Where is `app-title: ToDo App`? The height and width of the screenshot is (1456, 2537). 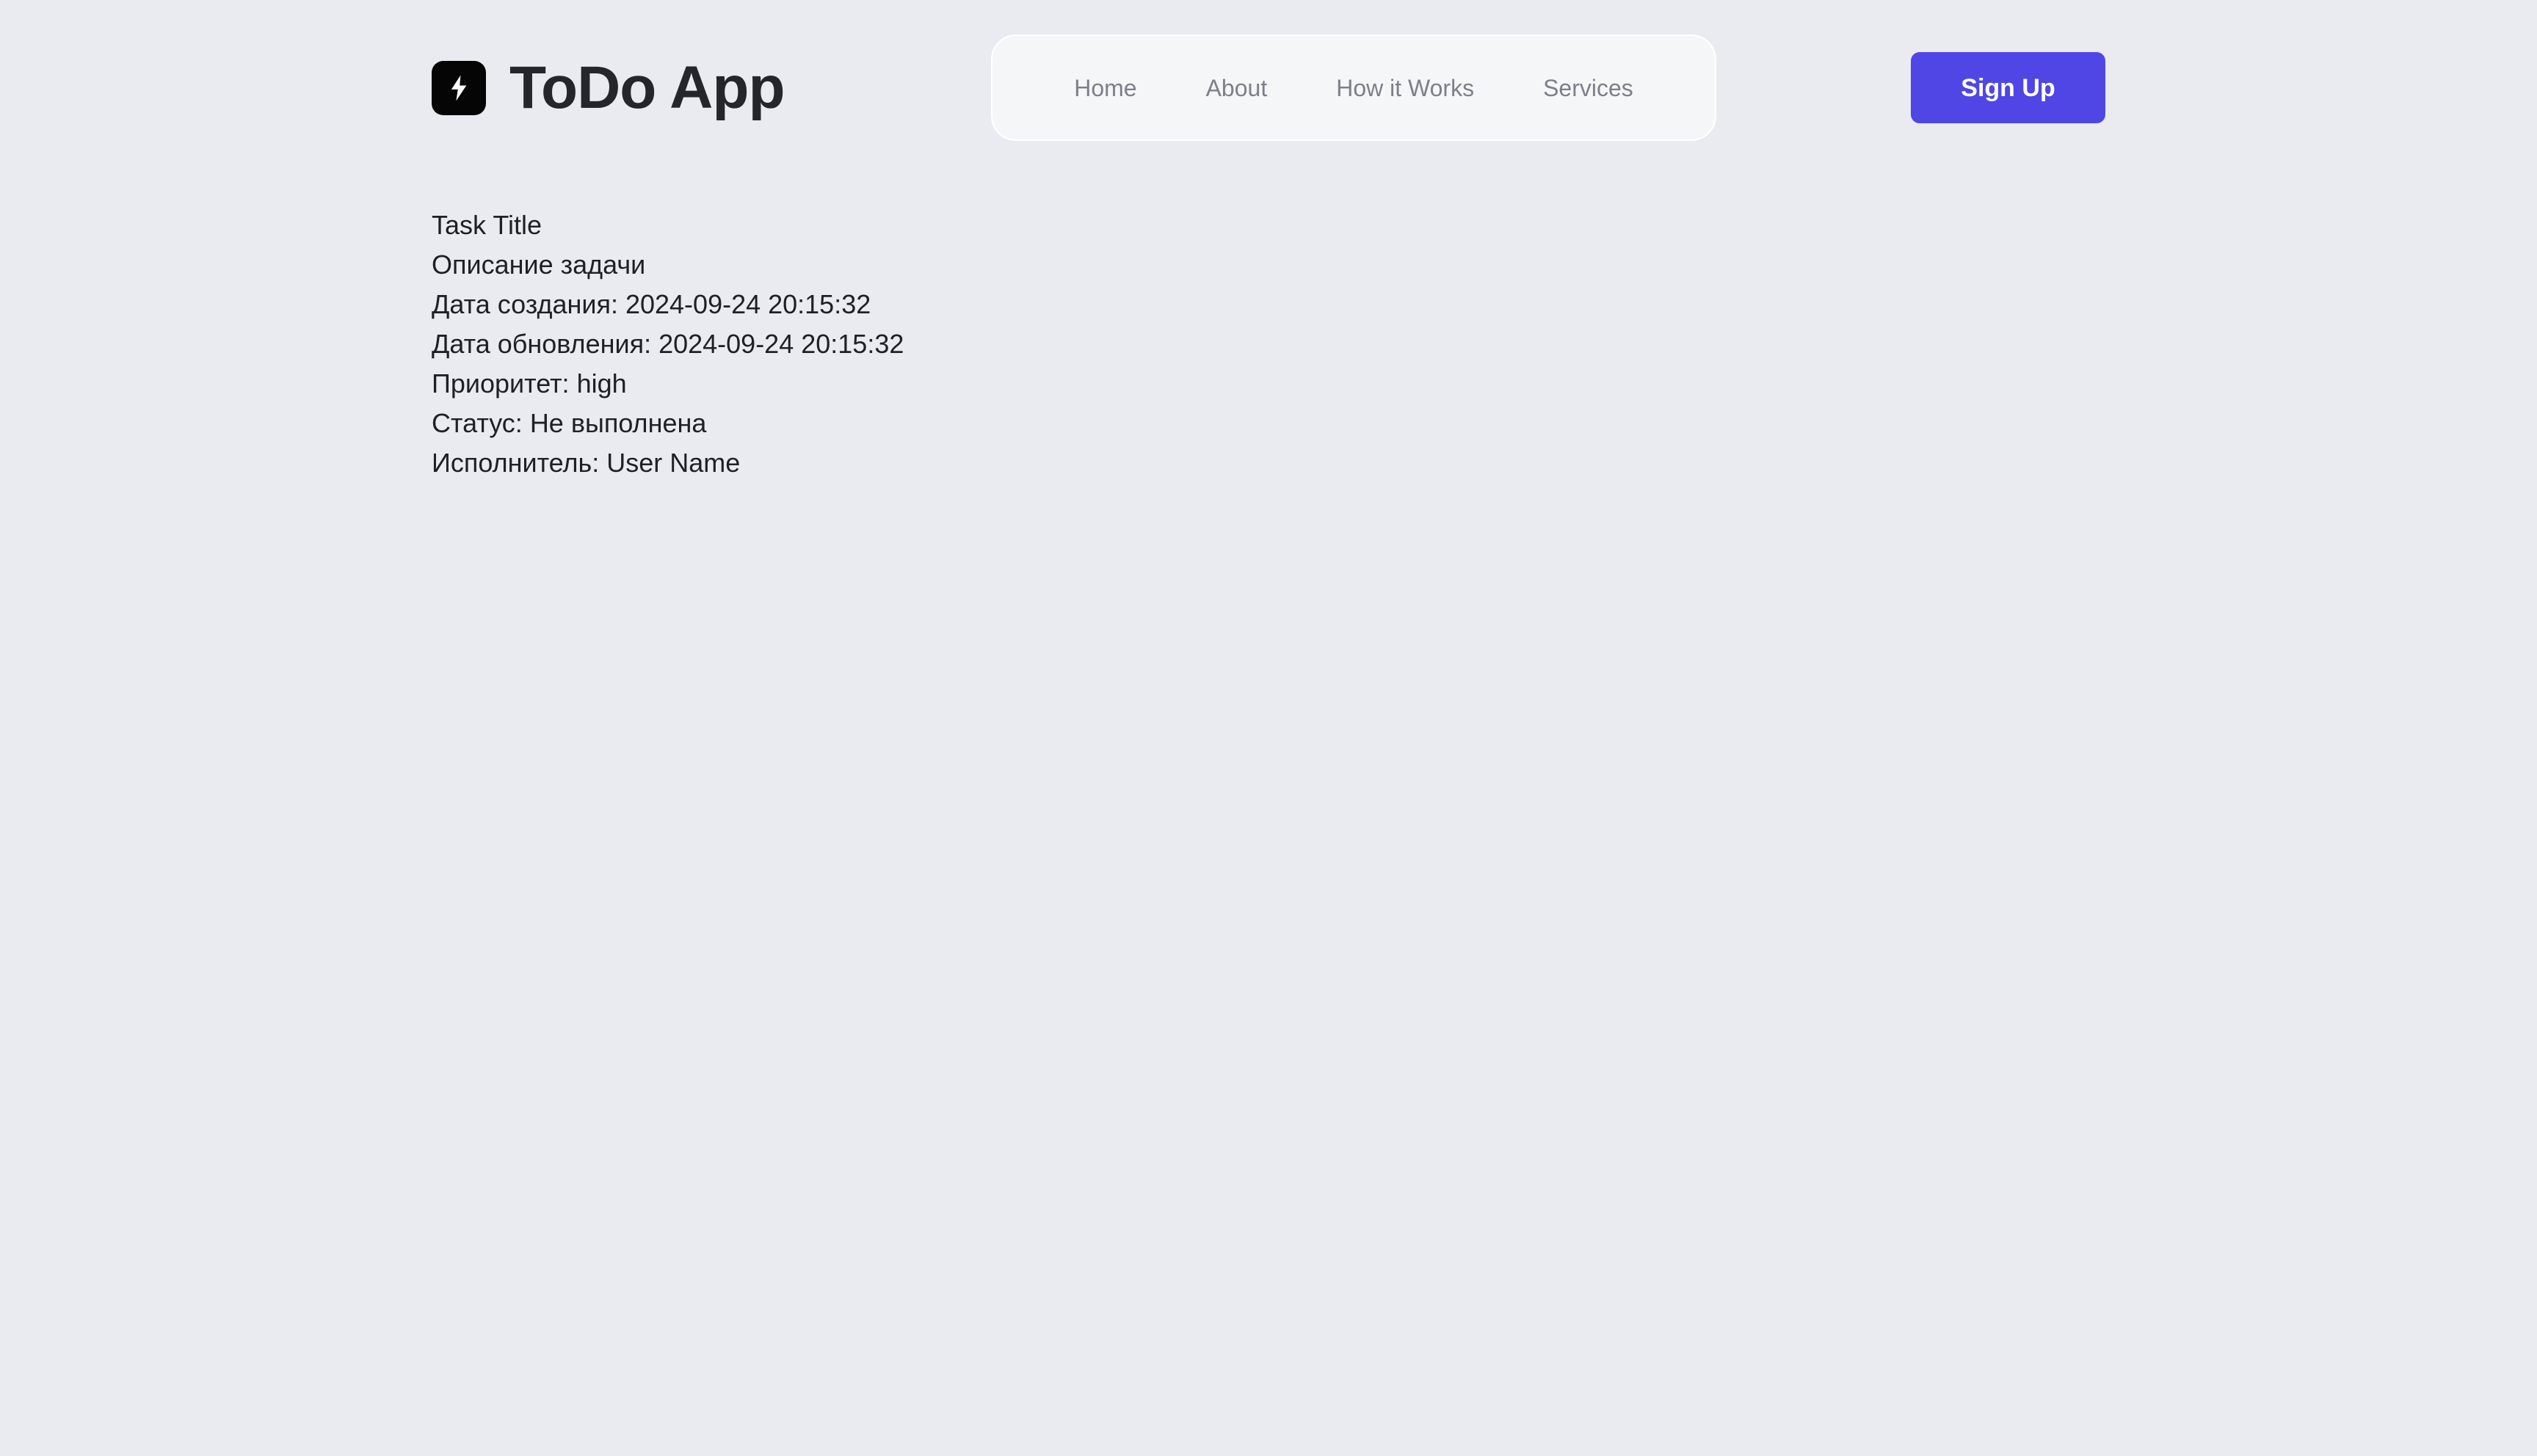
app-title: ToDo App is located at coordinates (647, 88).